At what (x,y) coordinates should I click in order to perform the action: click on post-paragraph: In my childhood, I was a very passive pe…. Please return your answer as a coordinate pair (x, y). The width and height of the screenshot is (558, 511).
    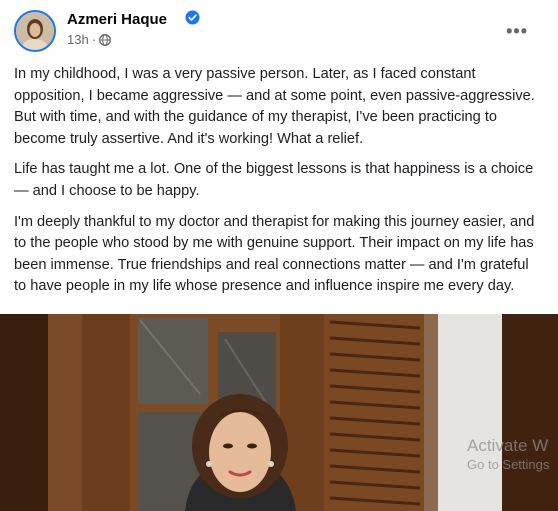
    Looking at the image, I should click on (274, 106).